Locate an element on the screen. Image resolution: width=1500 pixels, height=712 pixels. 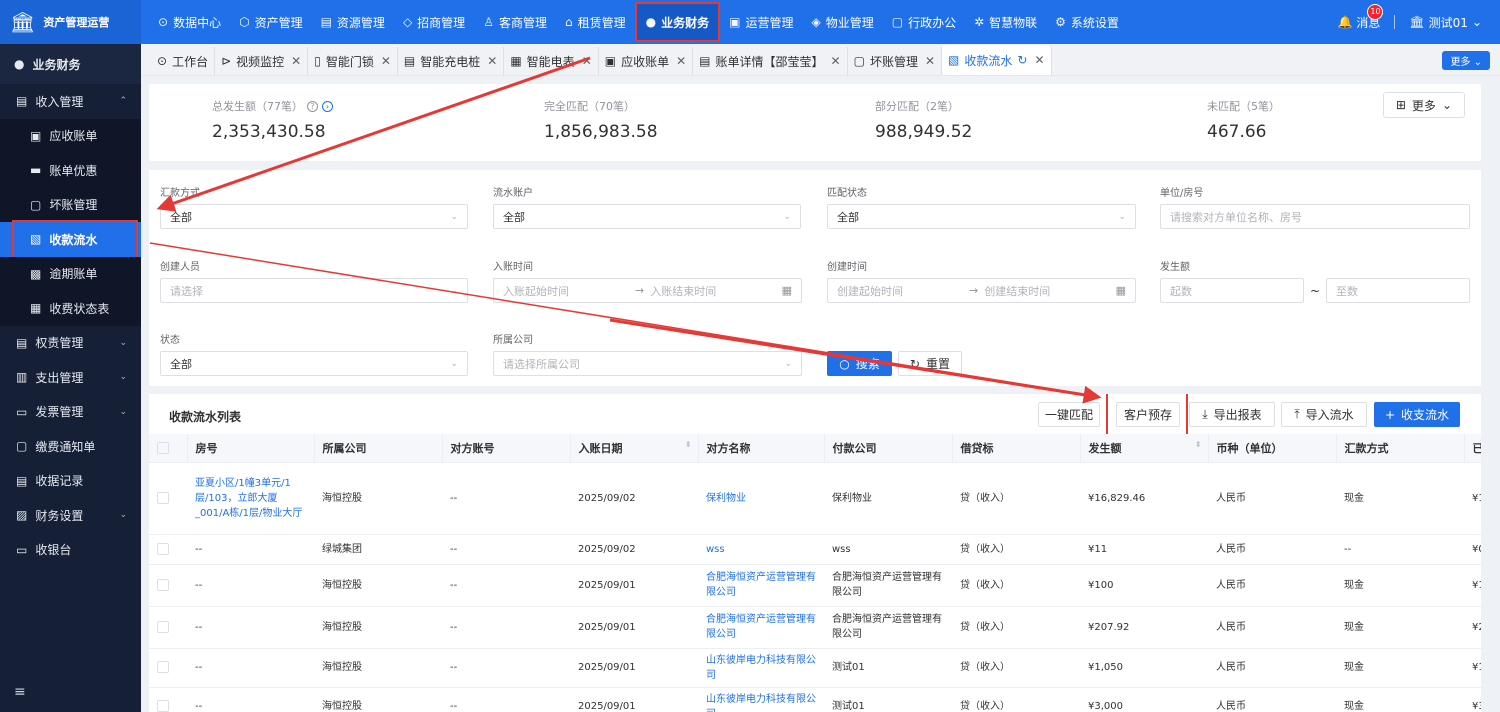
tab: ▣ 应收账单 ✕ is located at coordinates (646, 61).